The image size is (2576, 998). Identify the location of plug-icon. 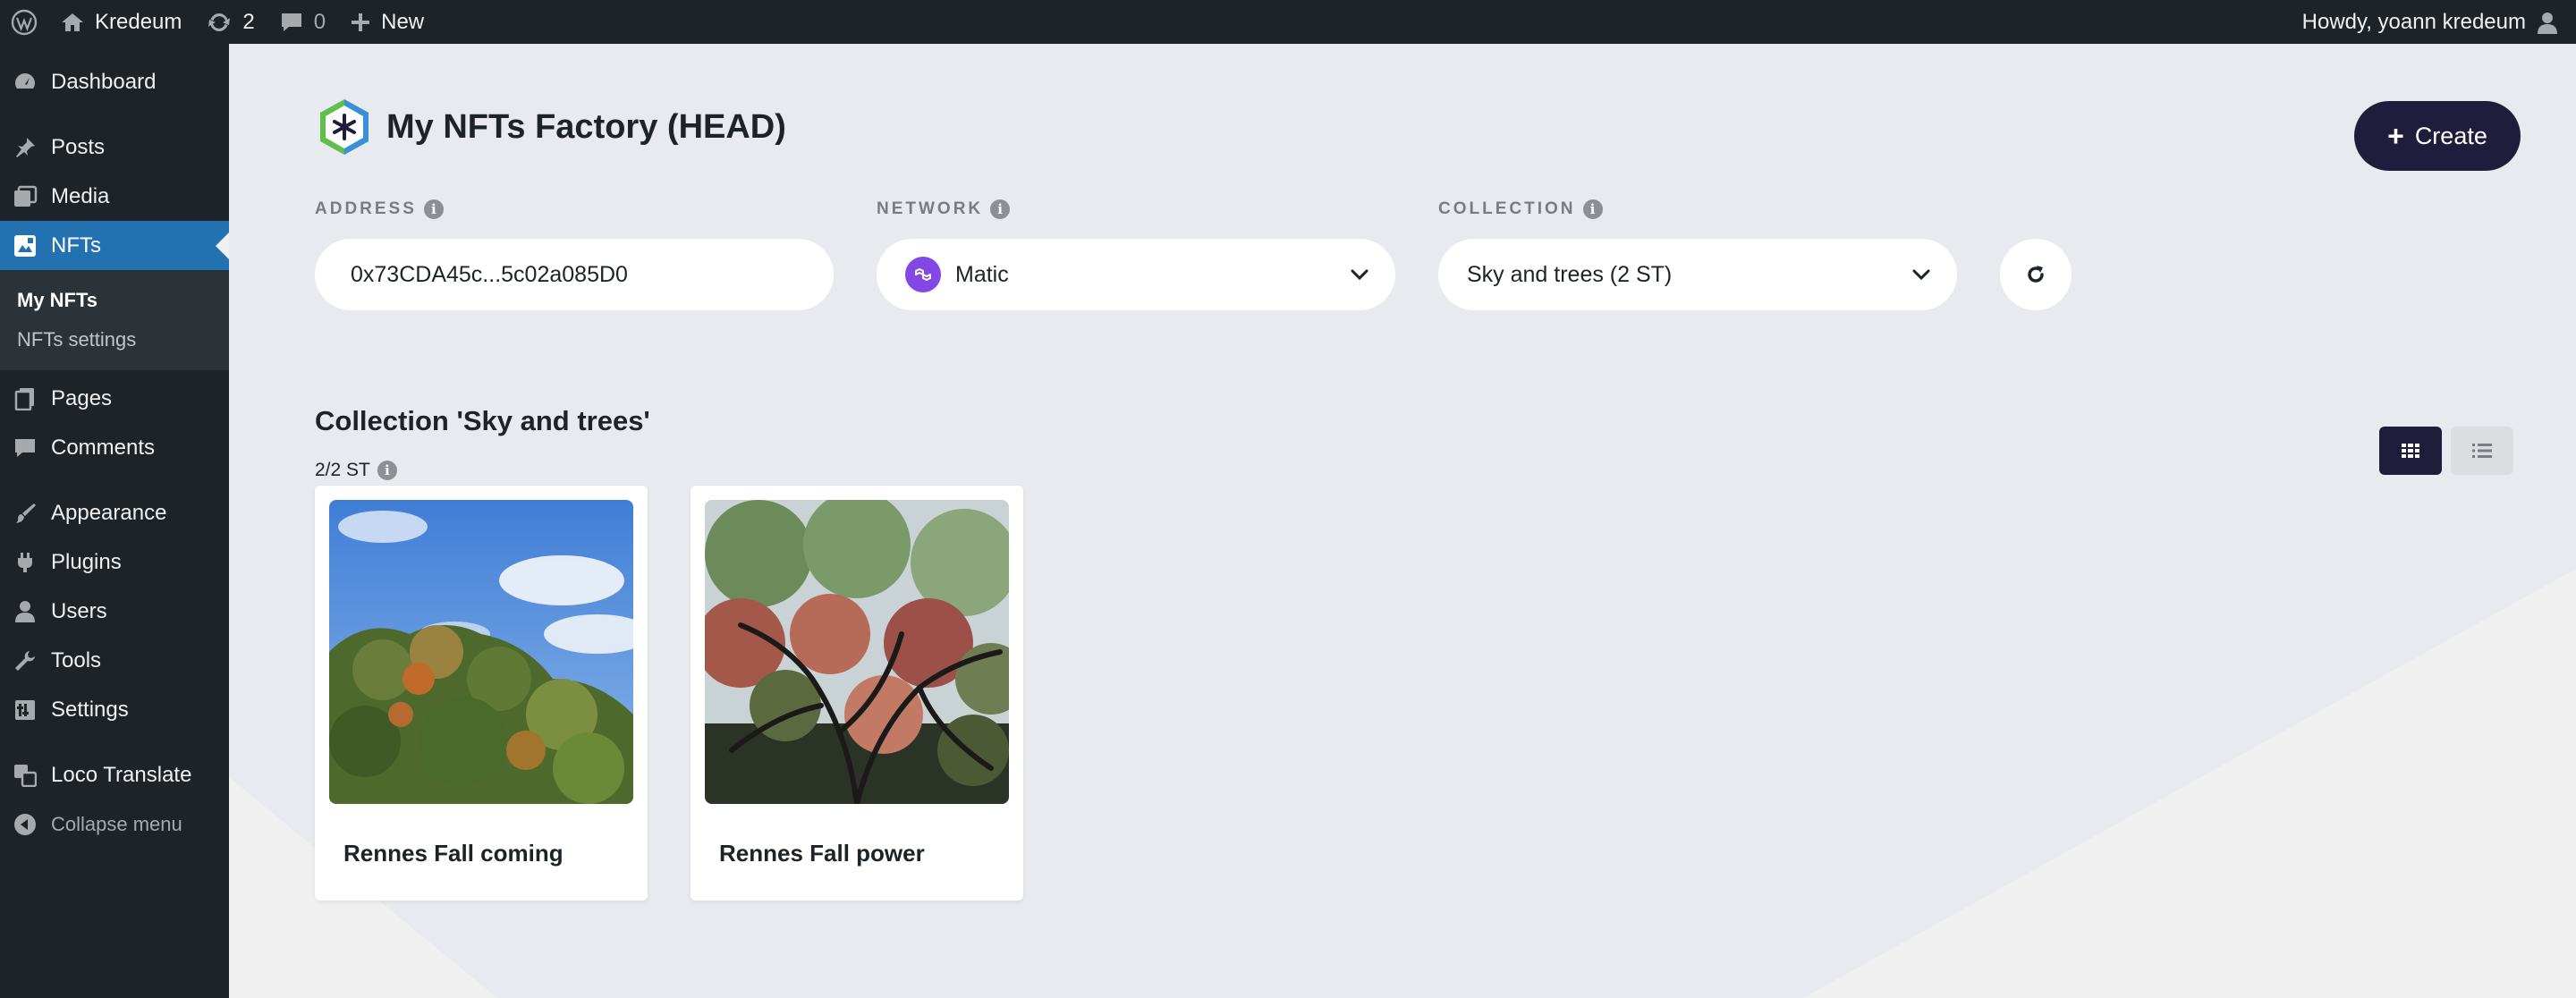
(25, 562).